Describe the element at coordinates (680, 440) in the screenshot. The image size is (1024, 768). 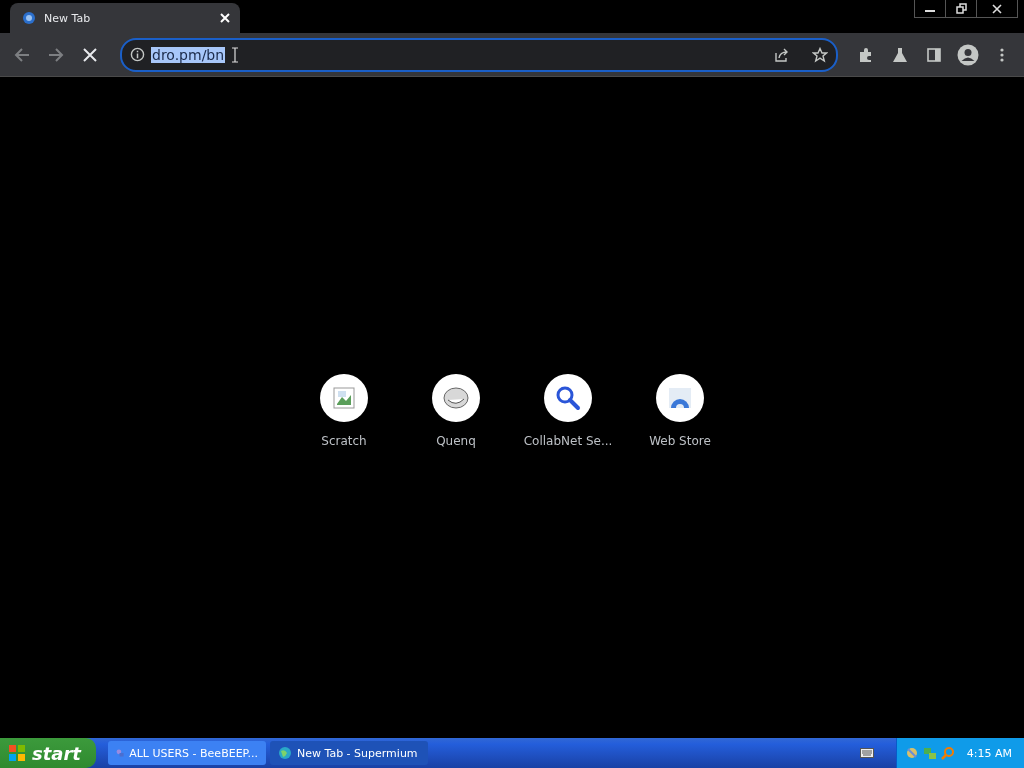
I see `shortcut-label: Web Store` at that location.